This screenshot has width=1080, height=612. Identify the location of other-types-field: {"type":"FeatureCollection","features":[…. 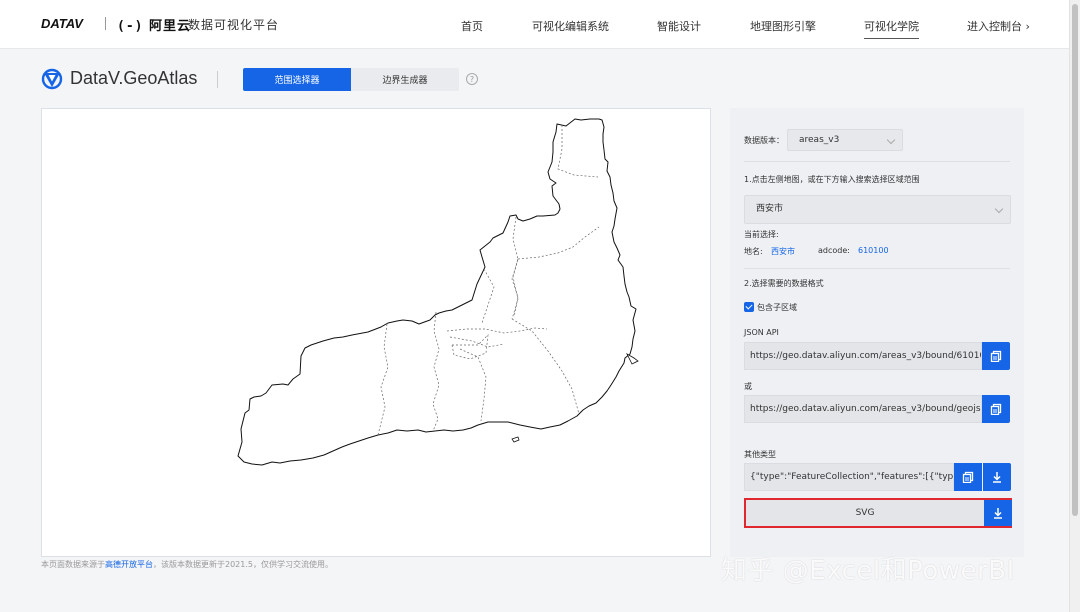
(849, 477).